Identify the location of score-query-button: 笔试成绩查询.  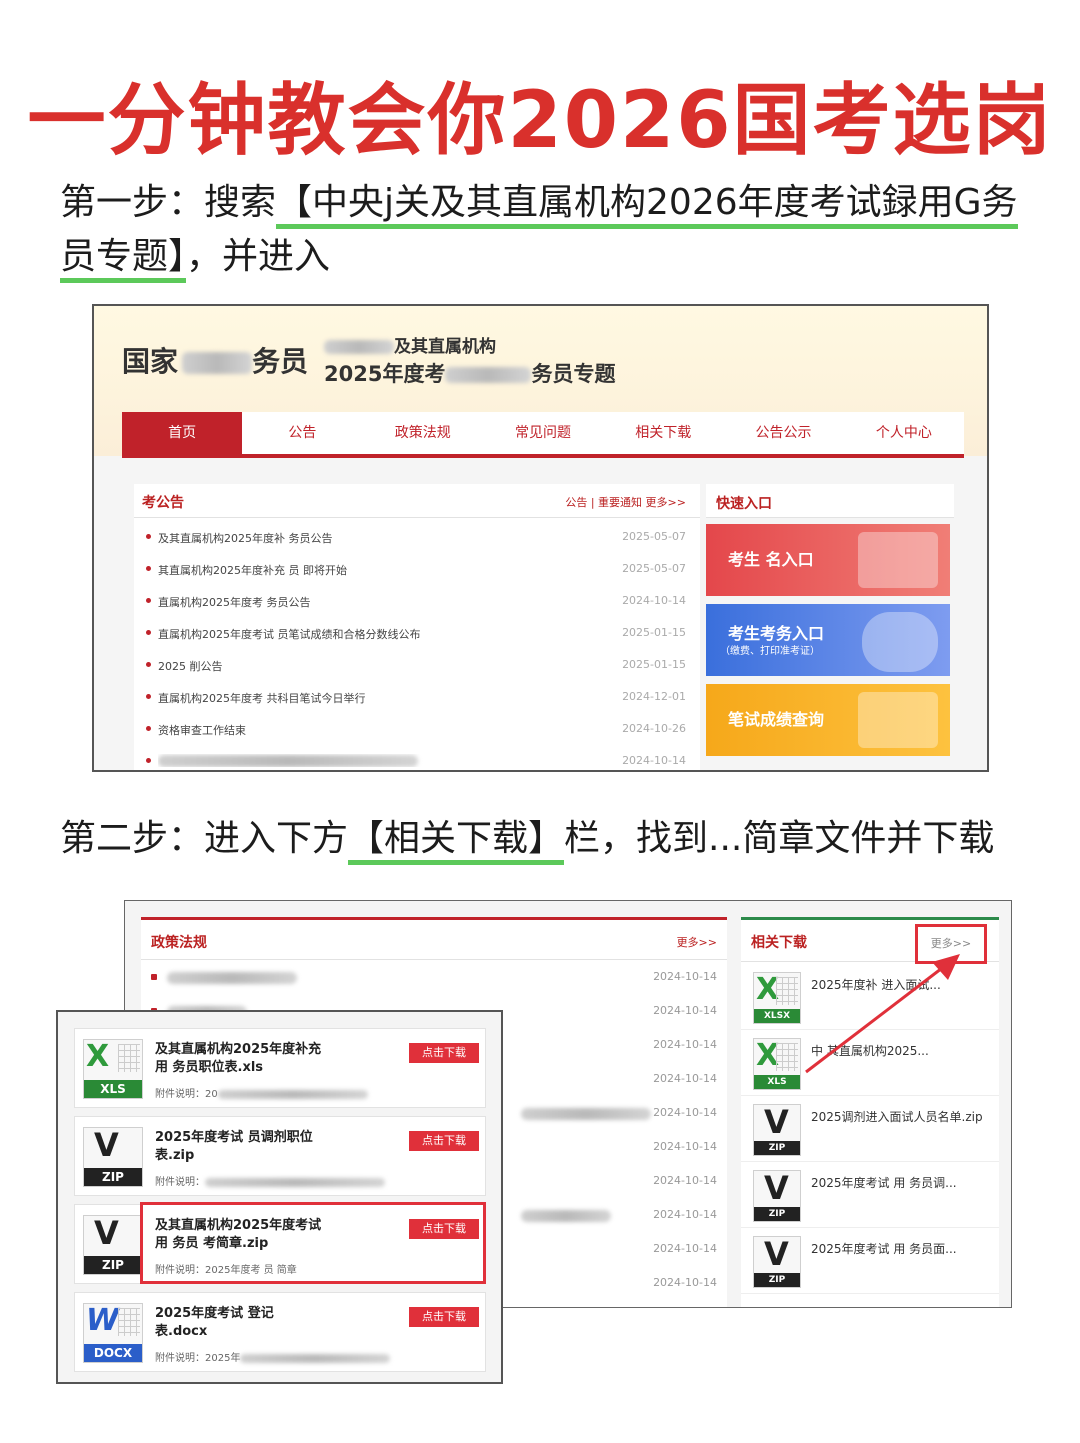
(828, 720).